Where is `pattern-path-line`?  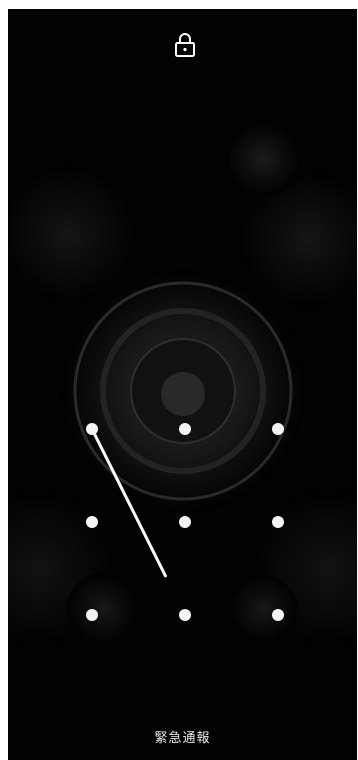 pattern-path-line is located at coordinates (128, 502).